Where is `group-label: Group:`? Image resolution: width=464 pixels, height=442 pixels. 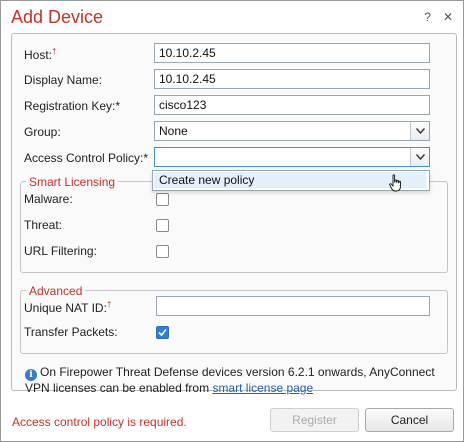 group-label: Group: is located at coordinates (42, 132).